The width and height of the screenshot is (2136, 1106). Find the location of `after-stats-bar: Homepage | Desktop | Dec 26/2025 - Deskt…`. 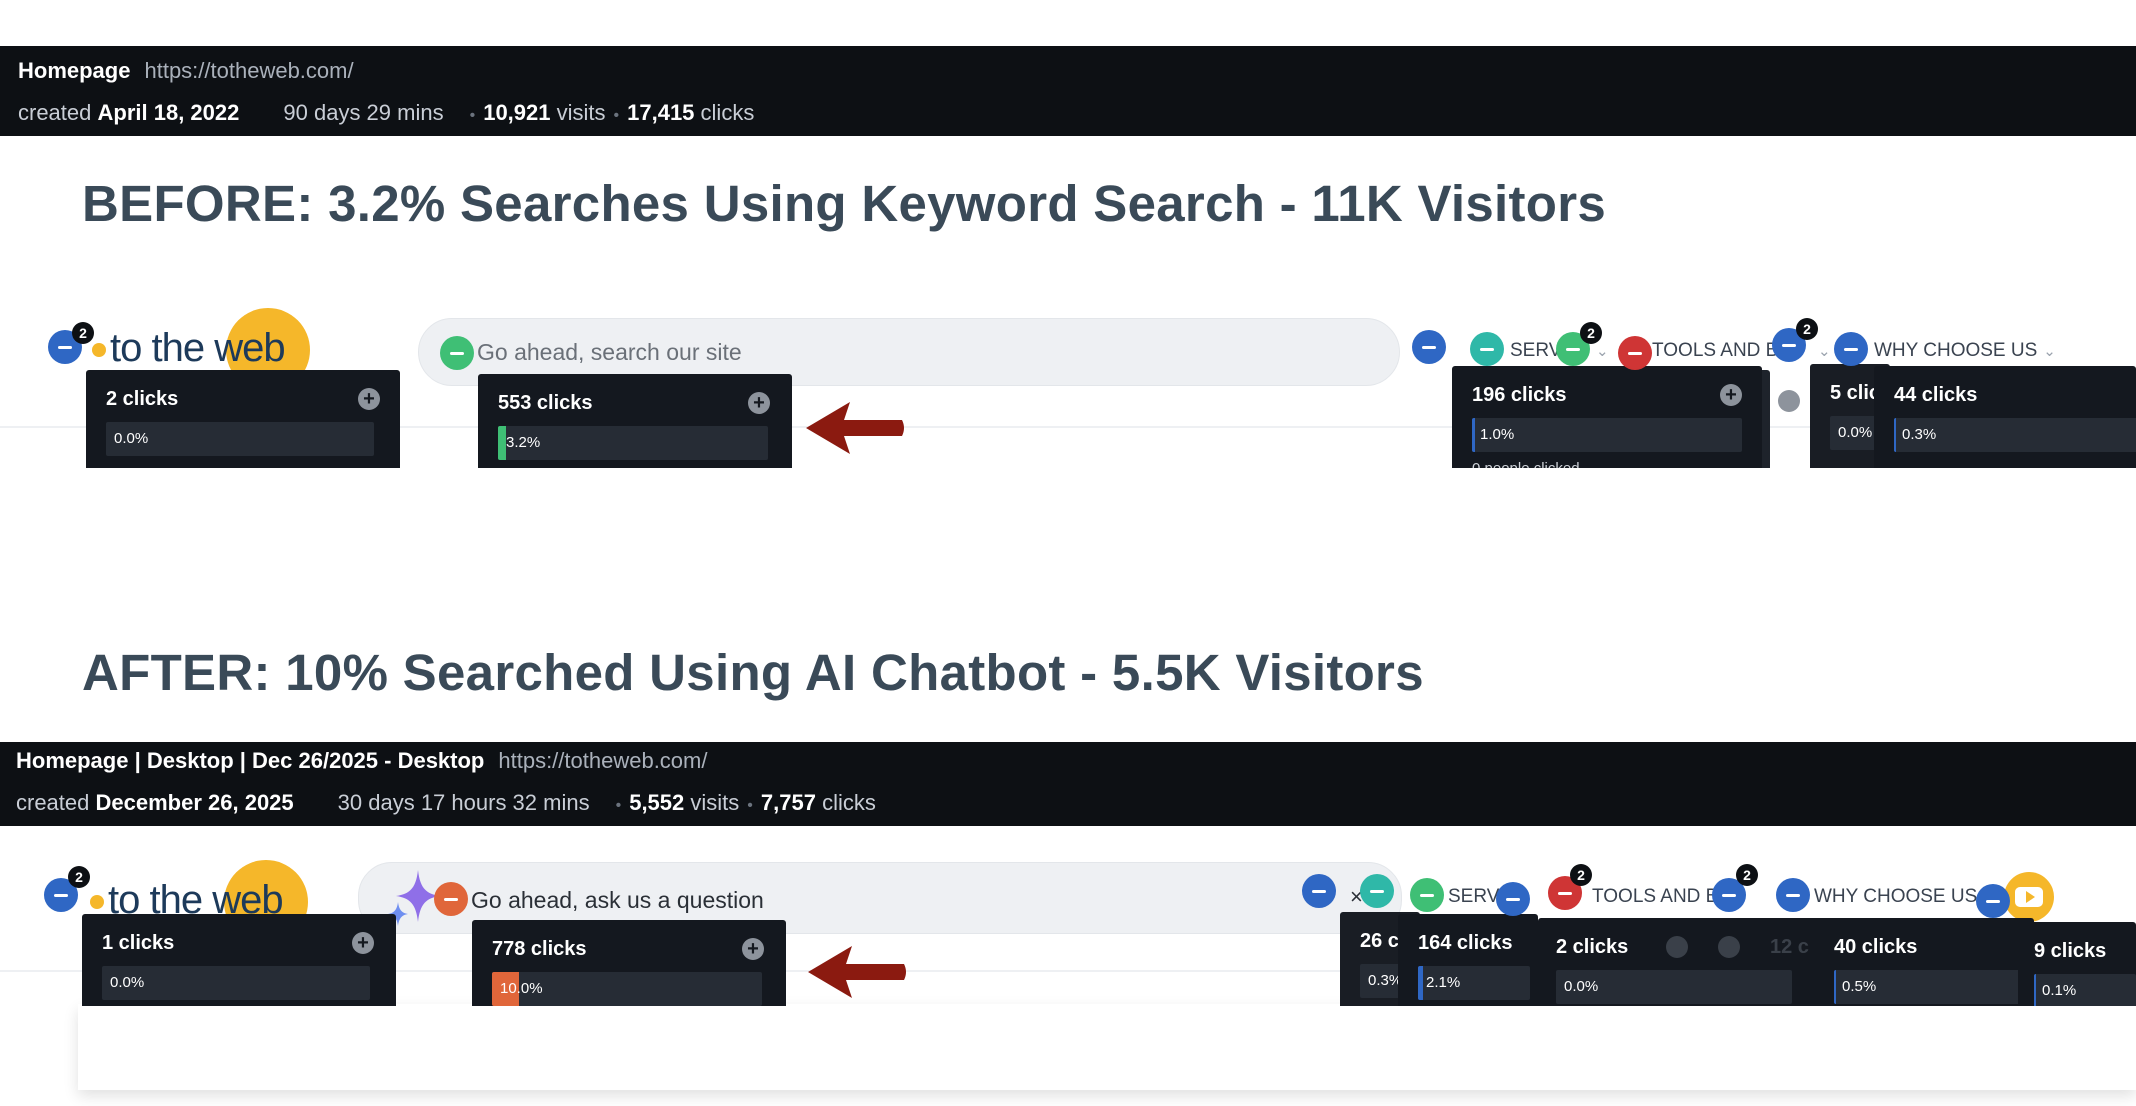

after-stats-bar: Homepage | Desktop | Dec 26/2025 - Deskt… is located at coordinates (1068, 784).